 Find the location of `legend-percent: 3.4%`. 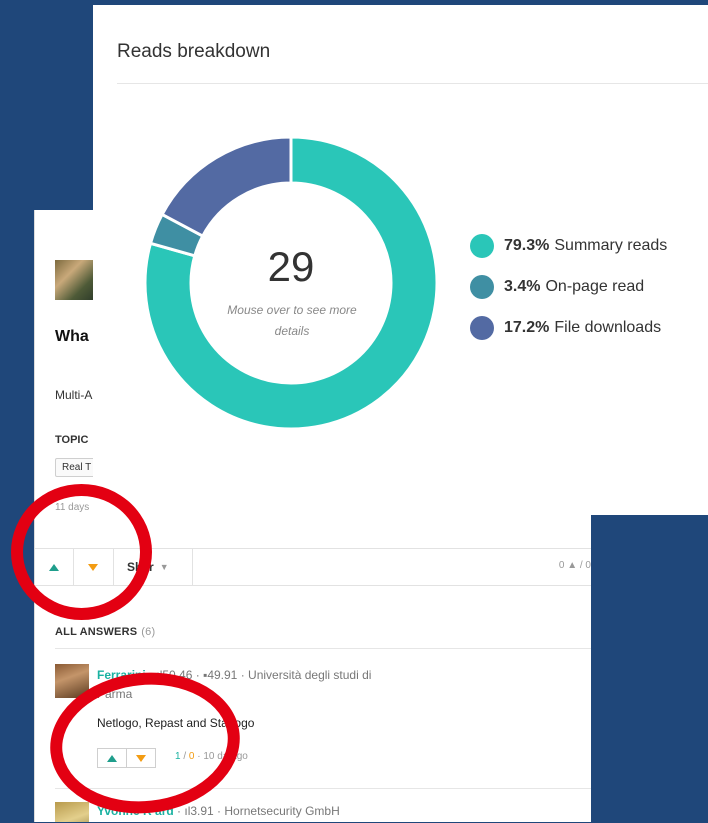

legend-percent: 3.4% is located at coordinates (522, 286).